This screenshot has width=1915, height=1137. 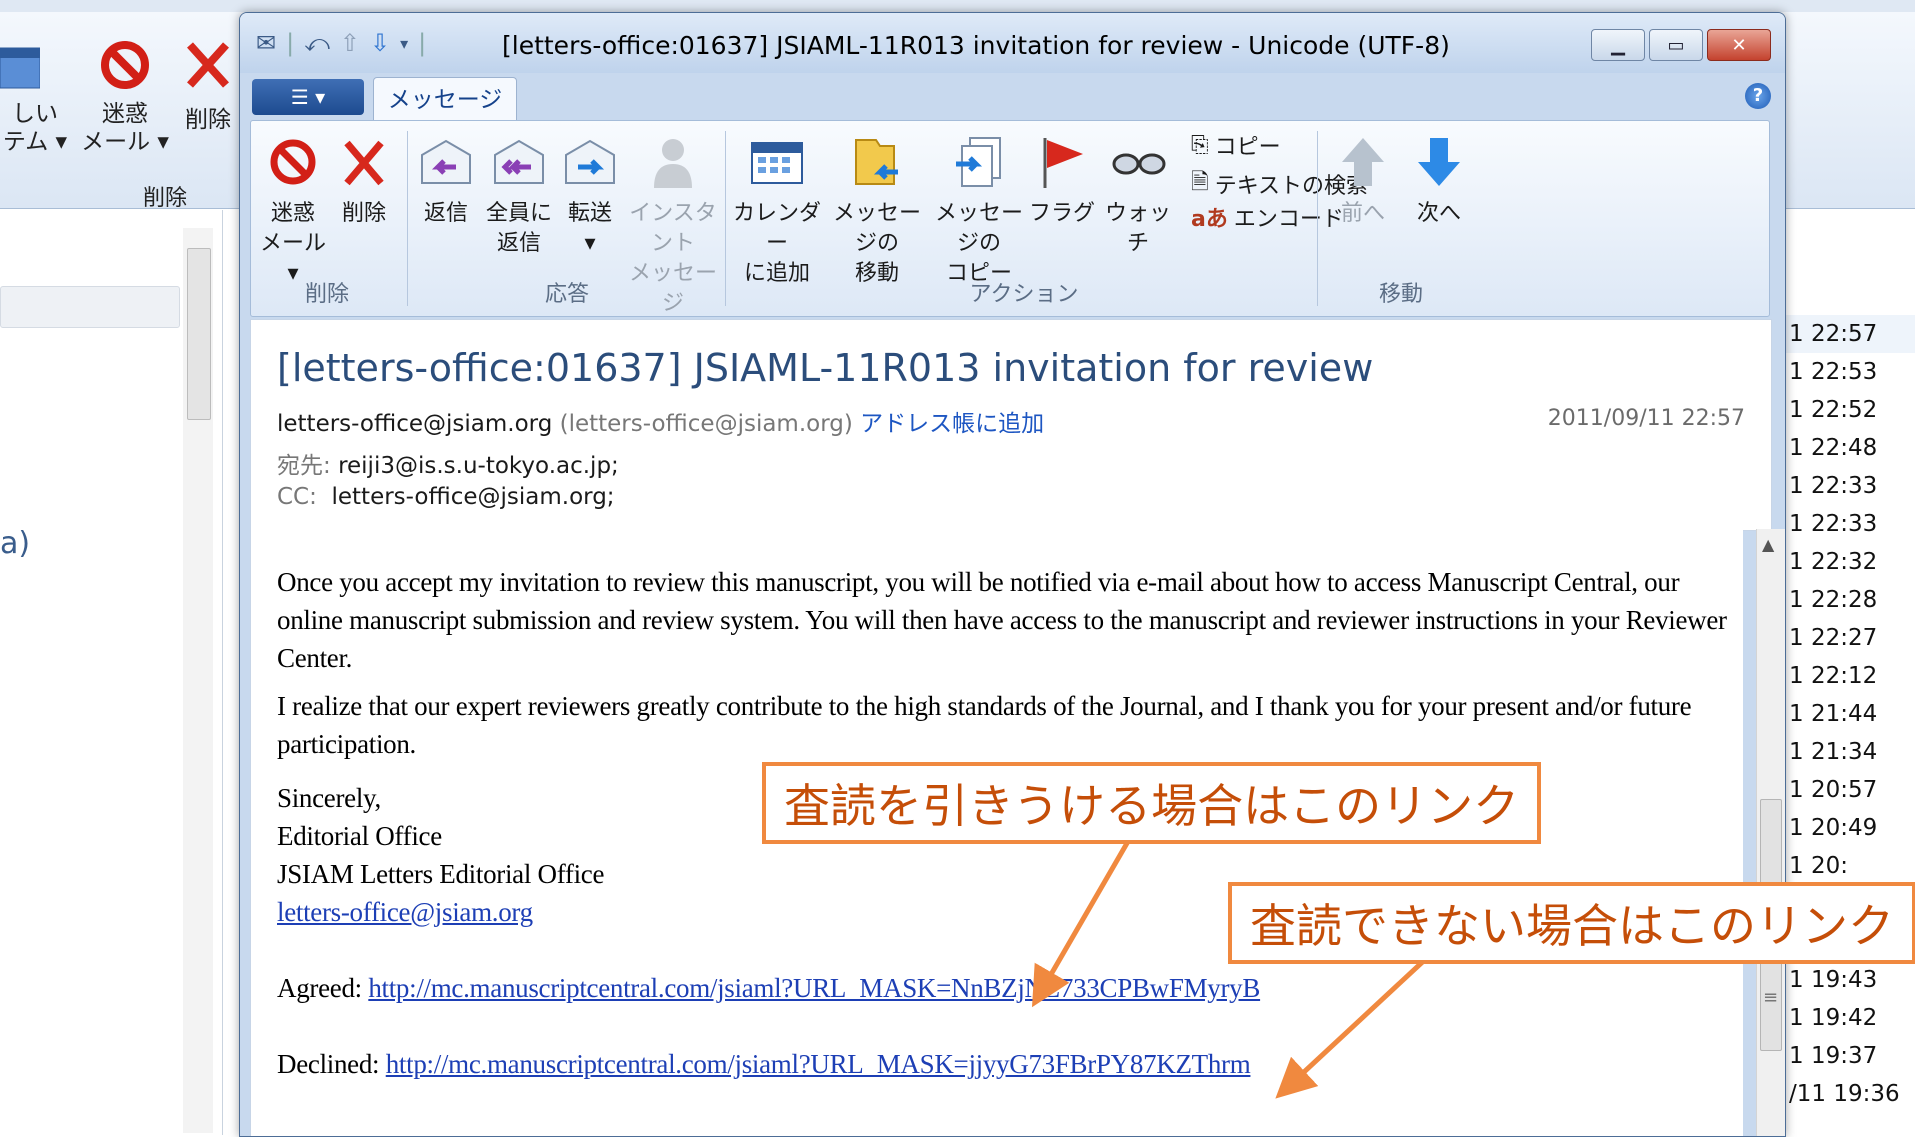 I want to click on message-list-row: 1 22:28, so click(x=1843, y=600).